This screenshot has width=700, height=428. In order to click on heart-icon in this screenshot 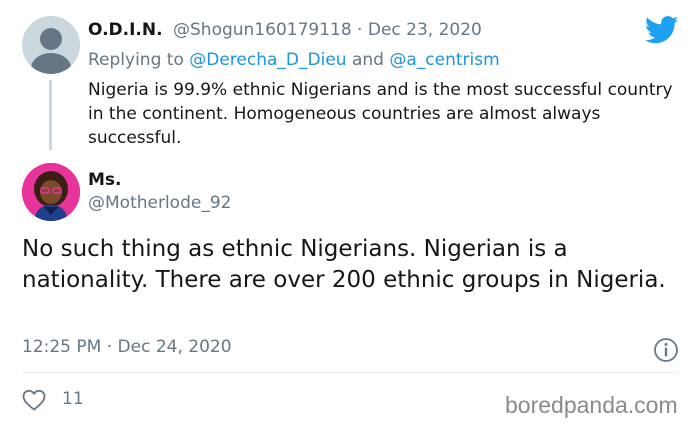, I will do `click(34, 400)`.